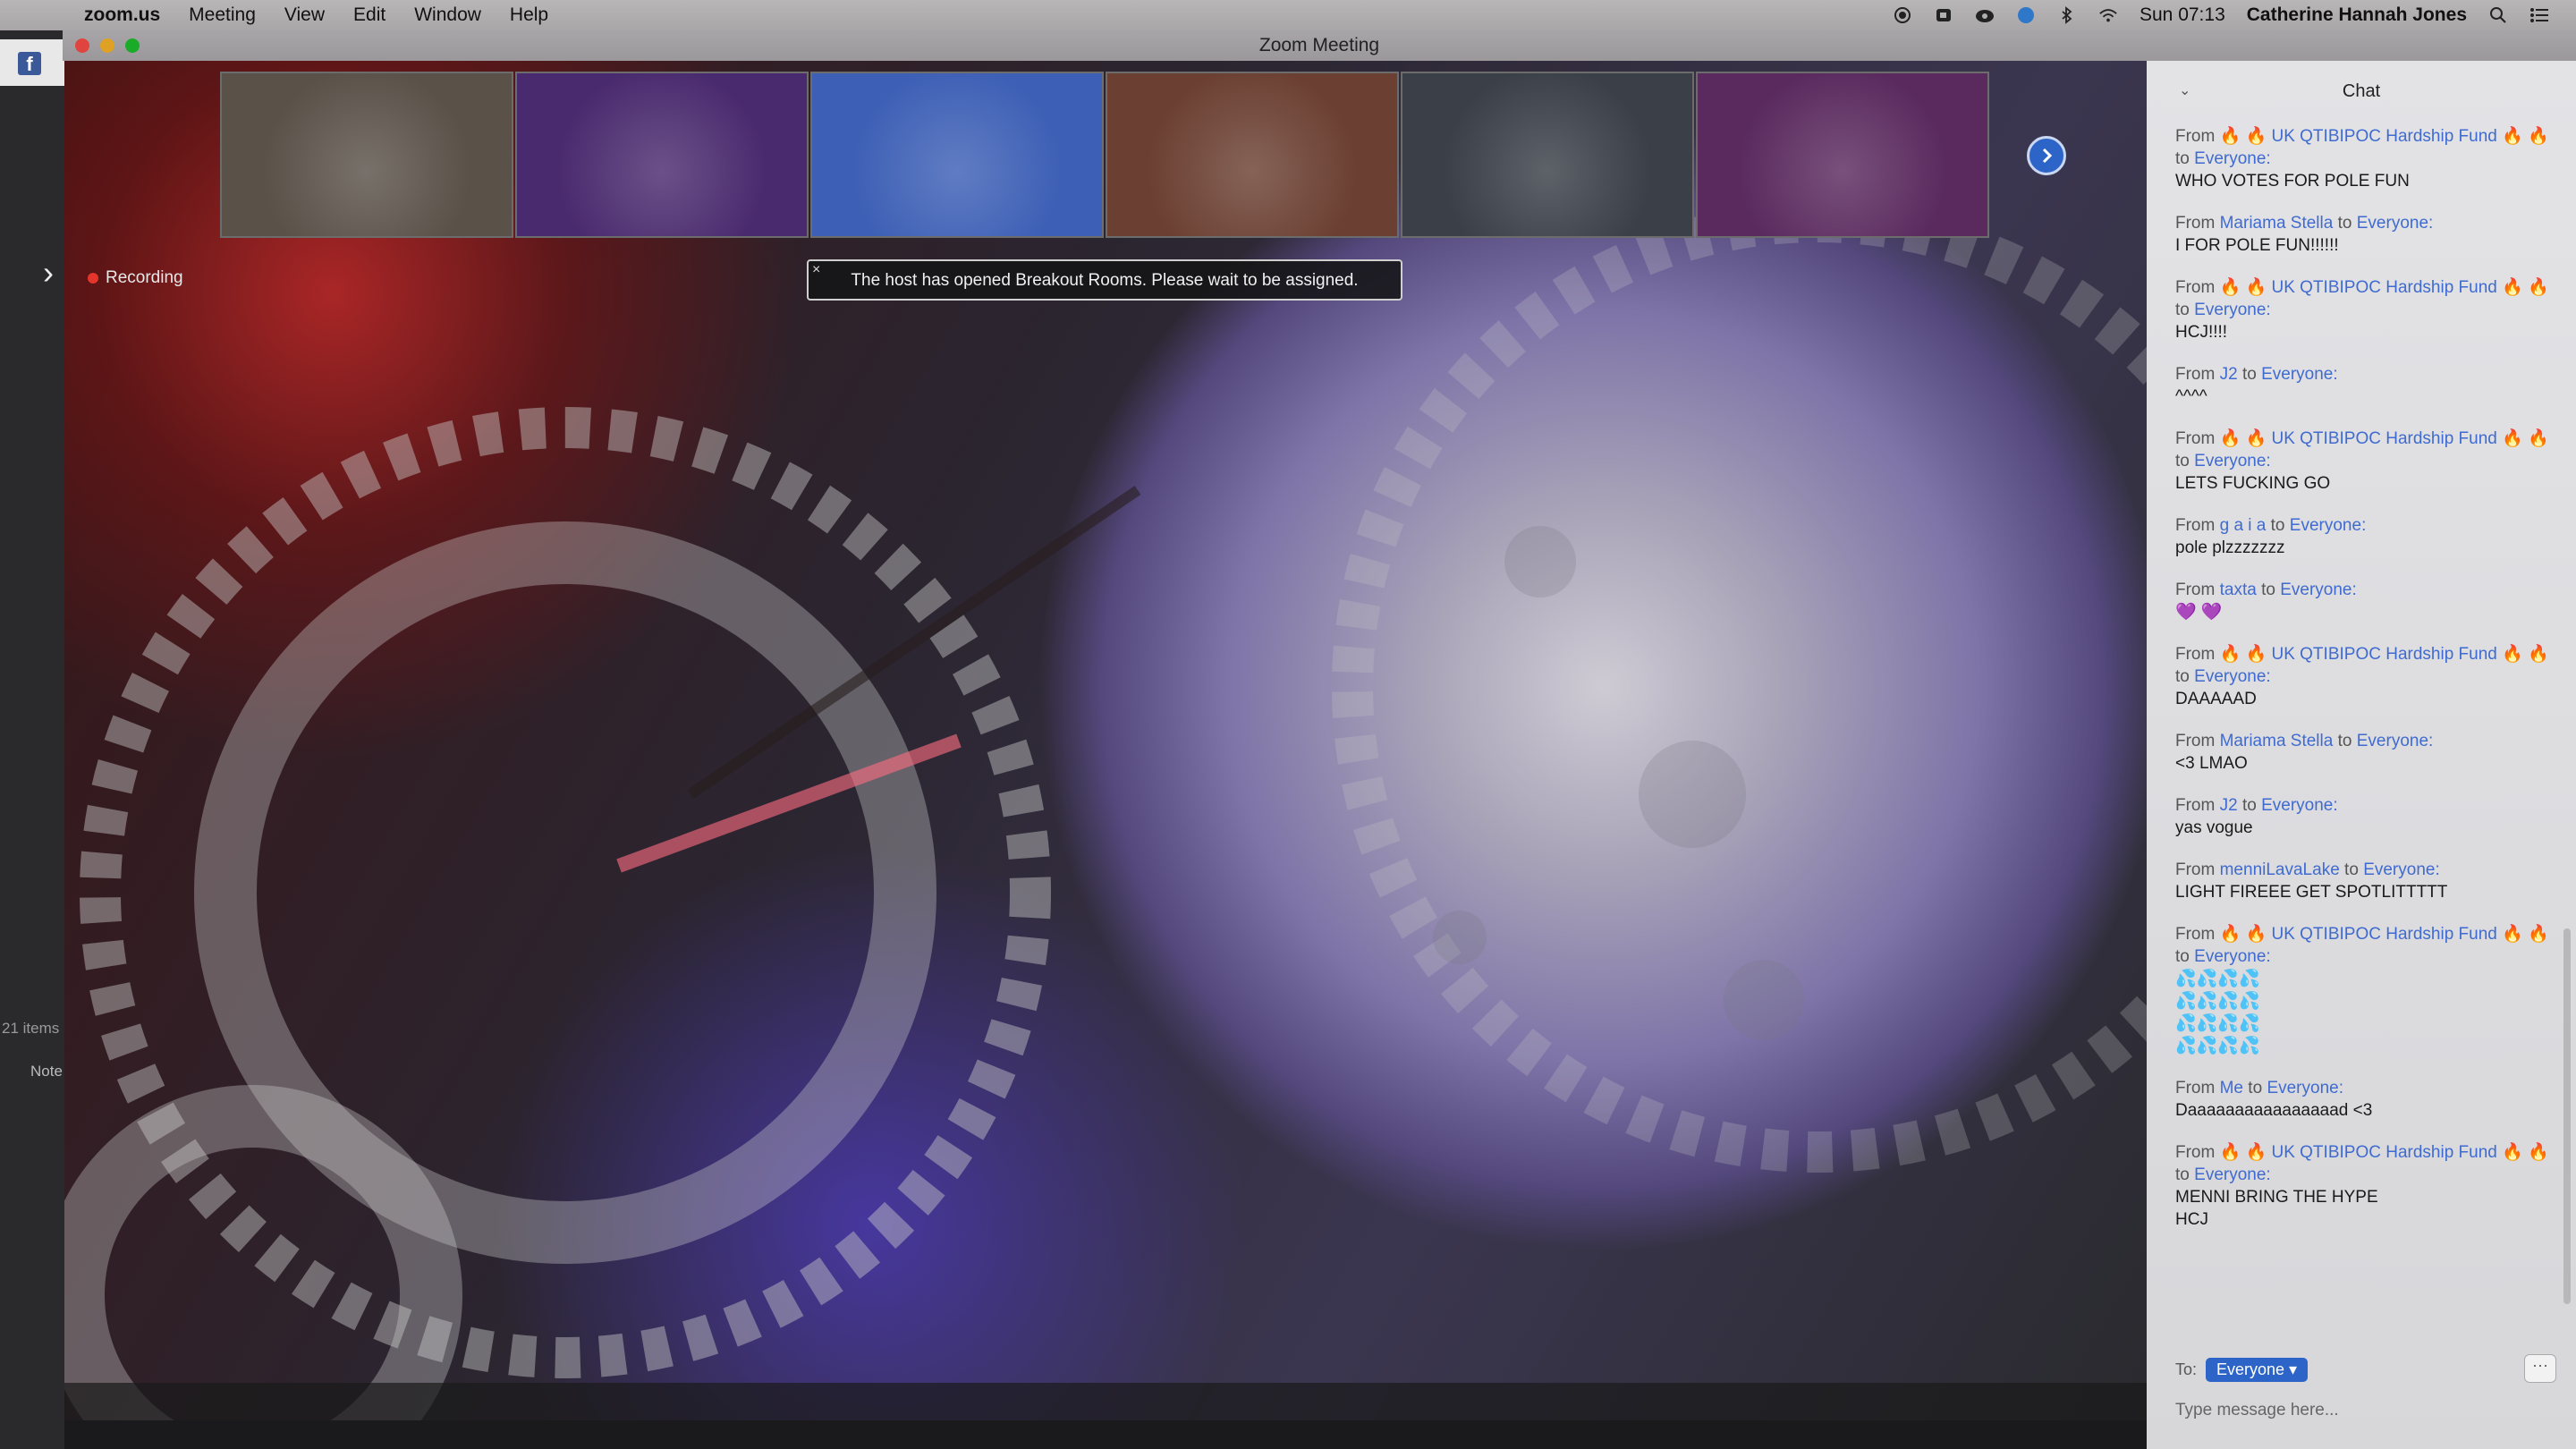 The image size is (2576, 1449). Describe the element at coordinates (2108, 15) in the screenshot. I see `wifi-icon` at that location.